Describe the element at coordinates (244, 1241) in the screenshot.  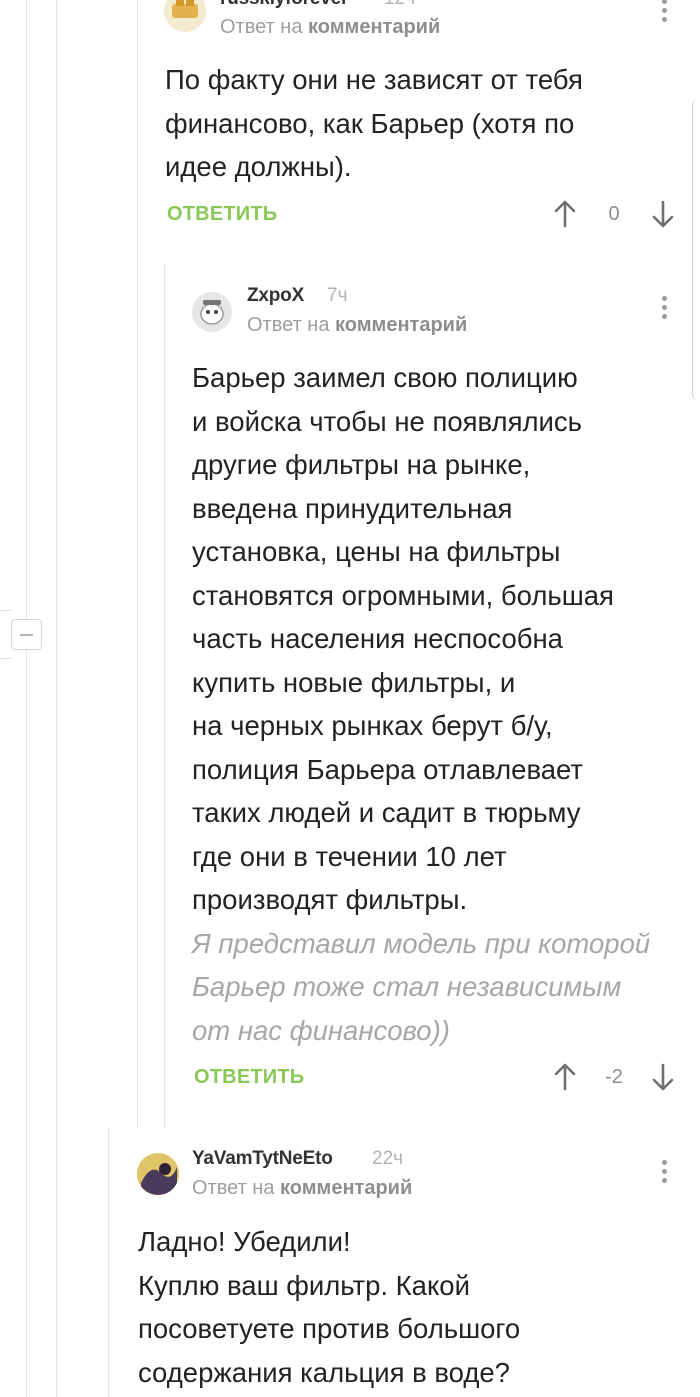
I see `comment-line: Ладно! Убедили!` at that location.